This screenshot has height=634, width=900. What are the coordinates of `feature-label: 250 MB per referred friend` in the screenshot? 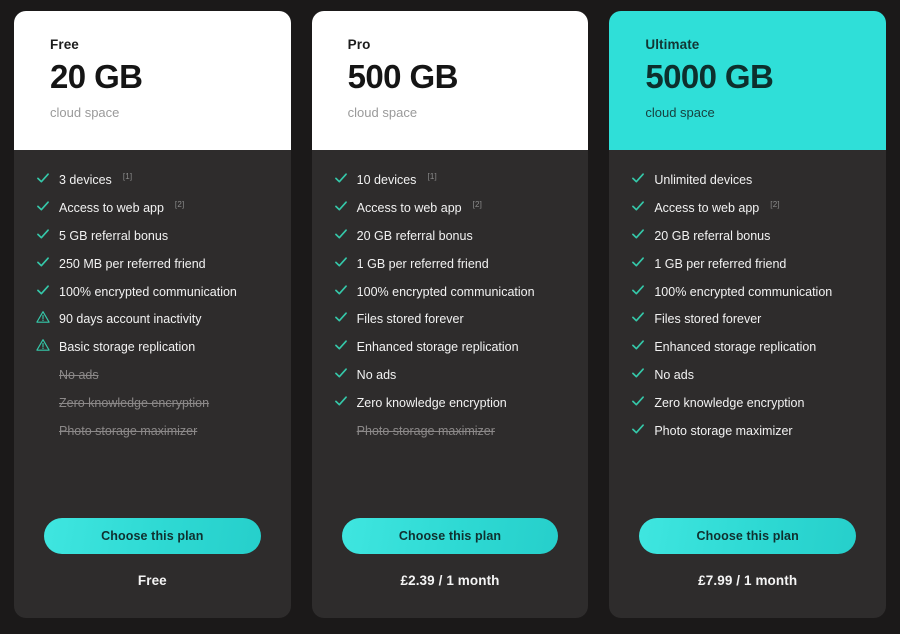 It's located at (132, 263).